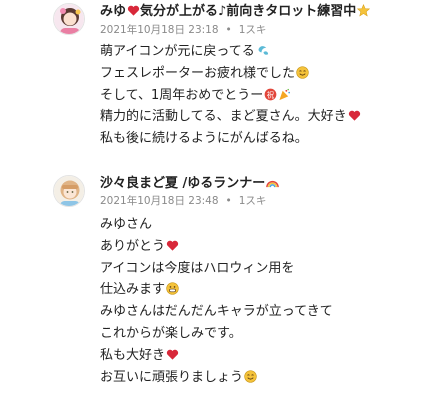 The image size is (432, 401). I want to click on comment-line: これからが楽しみです。, so click(171, 333).